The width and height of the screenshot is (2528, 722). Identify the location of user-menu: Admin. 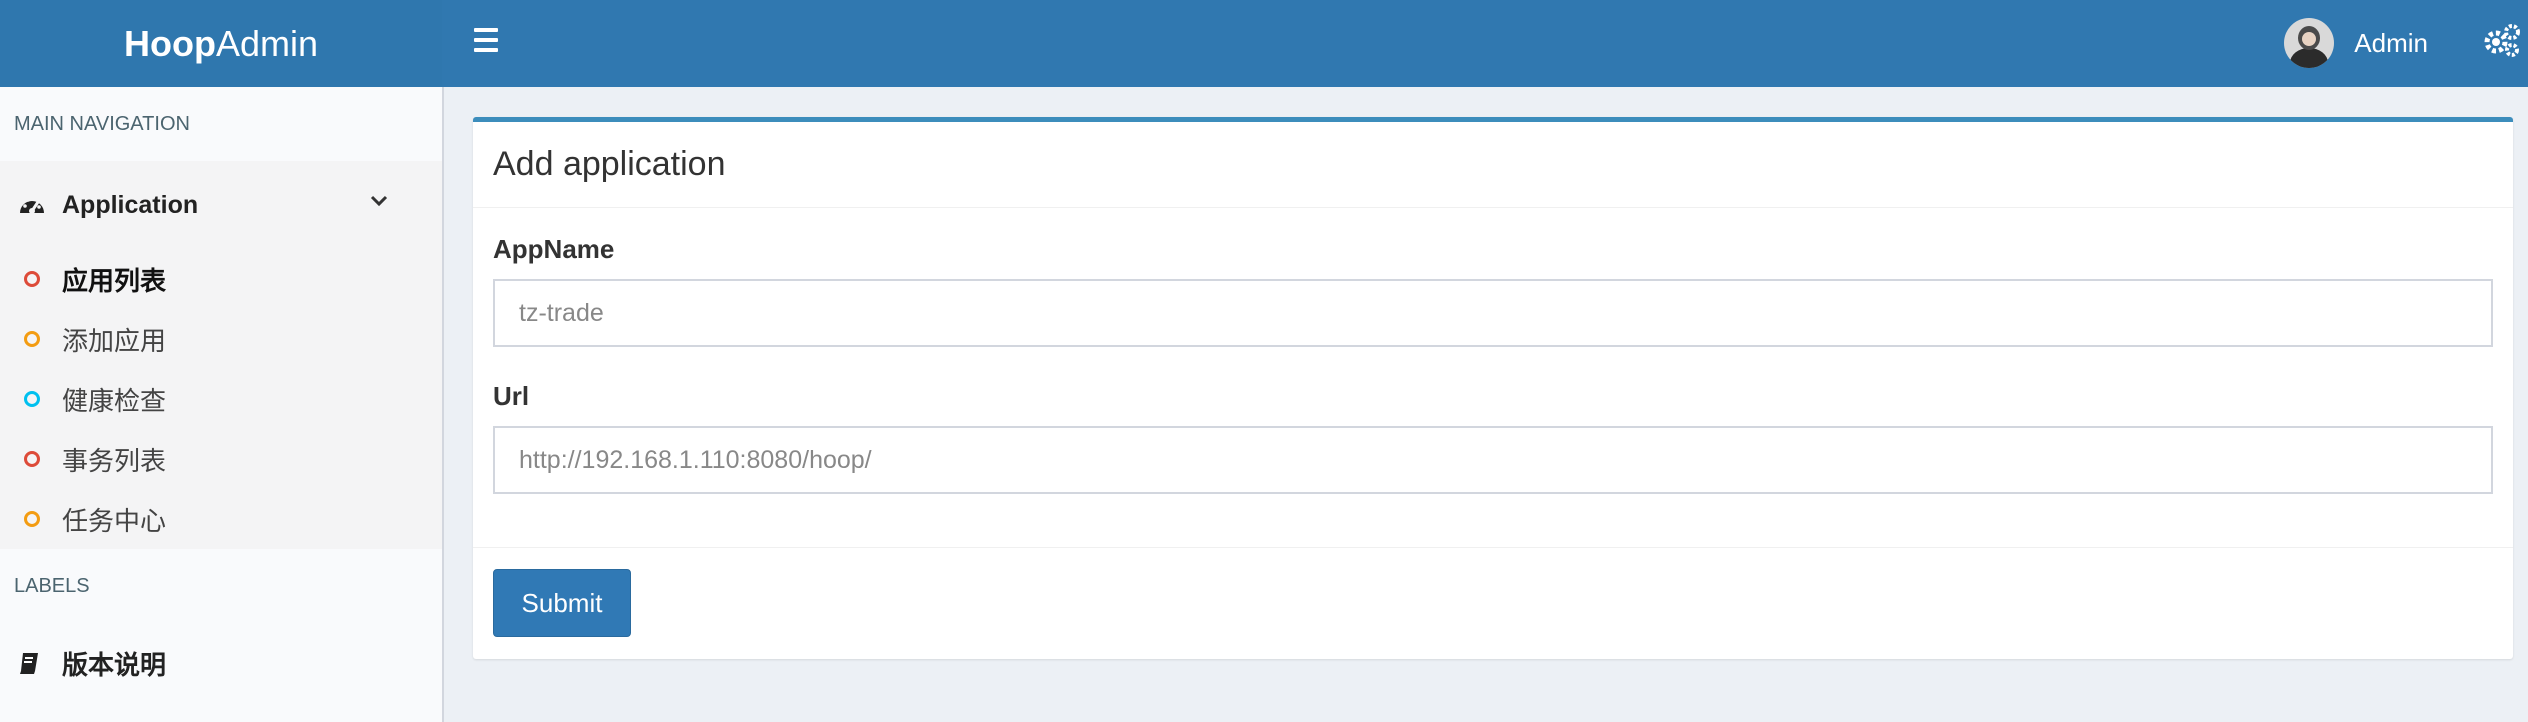
(2356, 43).